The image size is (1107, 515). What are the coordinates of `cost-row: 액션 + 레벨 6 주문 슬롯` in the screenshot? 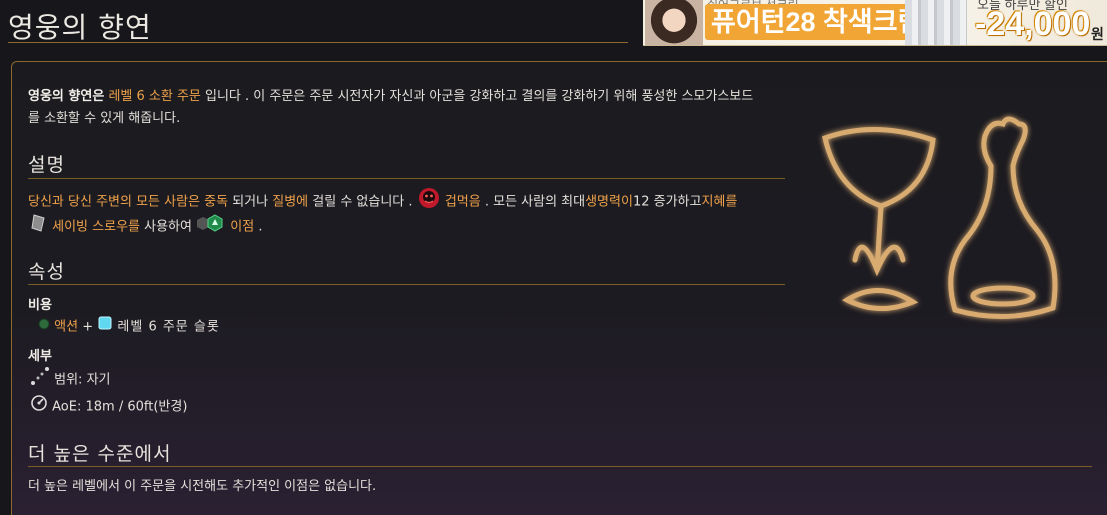 It's located at (129, 327).